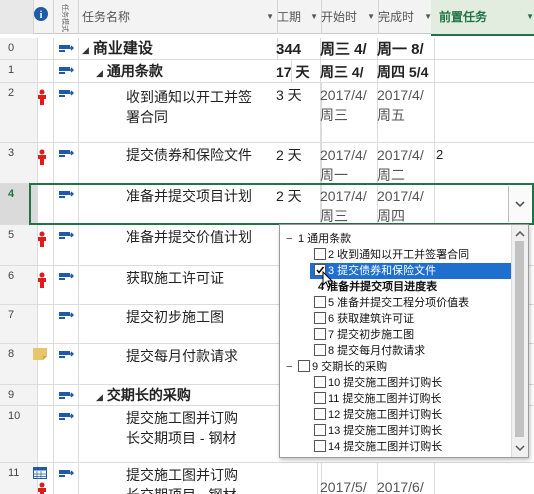 This screenshot has width=534, height=494. I want to click on predecessor-option: 5 准备并提交工程分项价值表, so click(411, 303).